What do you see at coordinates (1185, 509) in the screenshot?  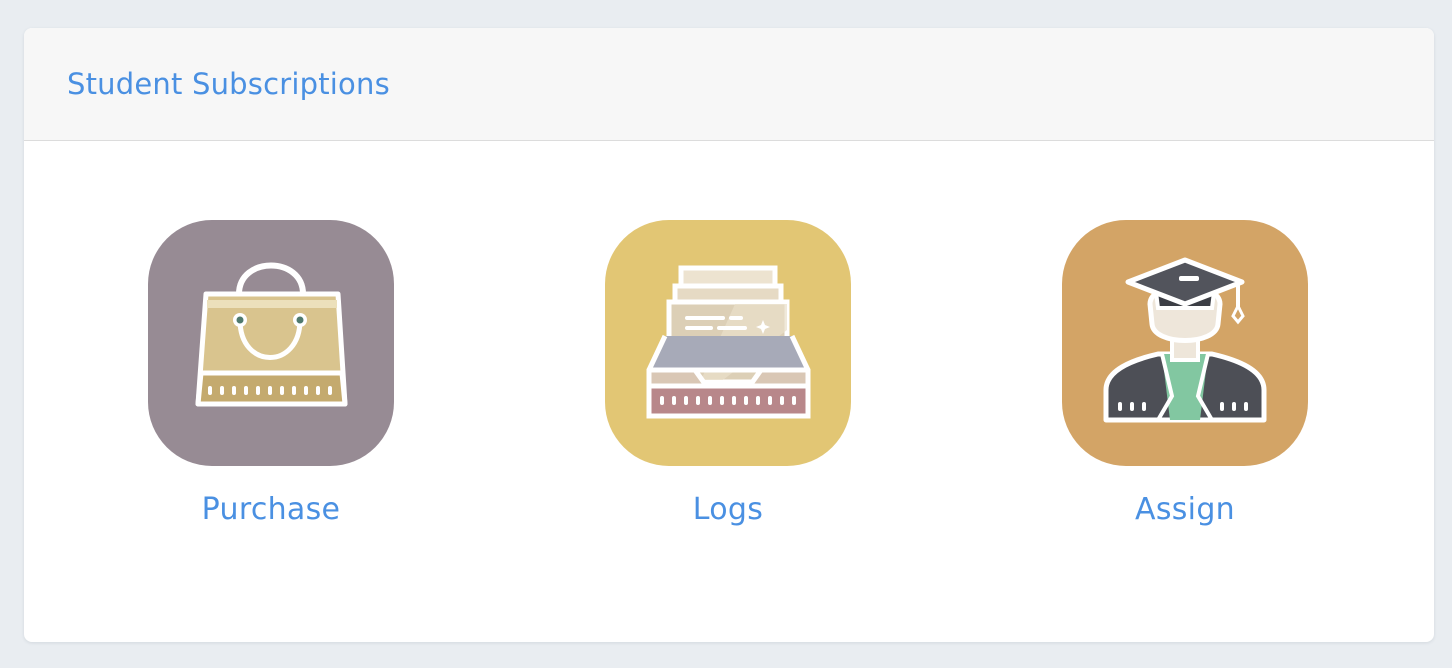 I see `assign-label: Assign` at bounding box center [1185, 509].